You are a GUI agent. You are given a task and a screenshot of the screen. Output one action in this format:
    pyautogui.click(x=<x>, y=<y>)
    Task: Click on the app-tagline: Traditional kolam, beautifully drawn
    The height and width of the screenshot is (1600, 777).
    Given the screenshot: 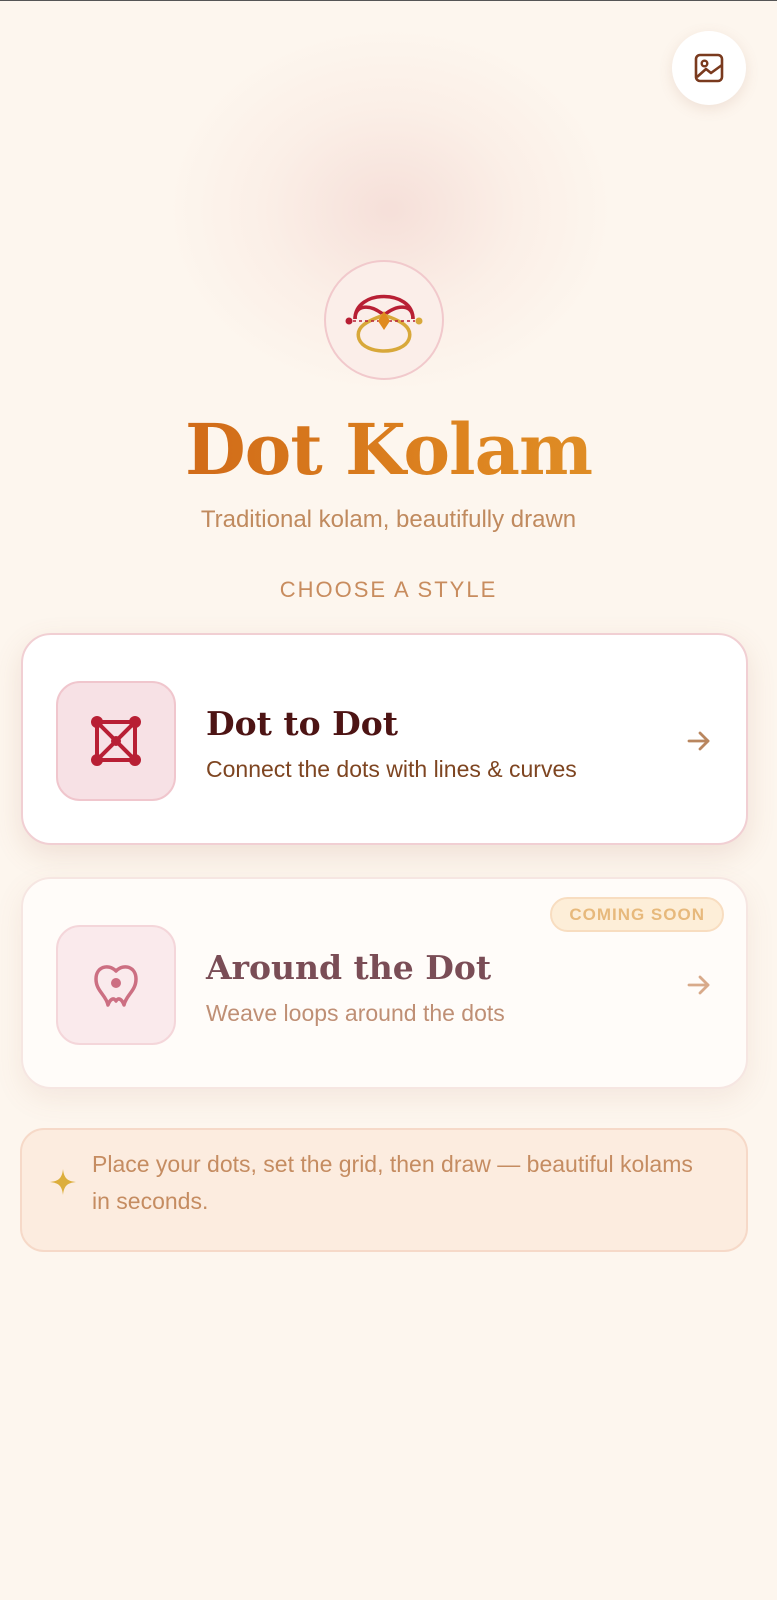 What is the action you would take?
    pyautogui.click(x=388, y=519)
    